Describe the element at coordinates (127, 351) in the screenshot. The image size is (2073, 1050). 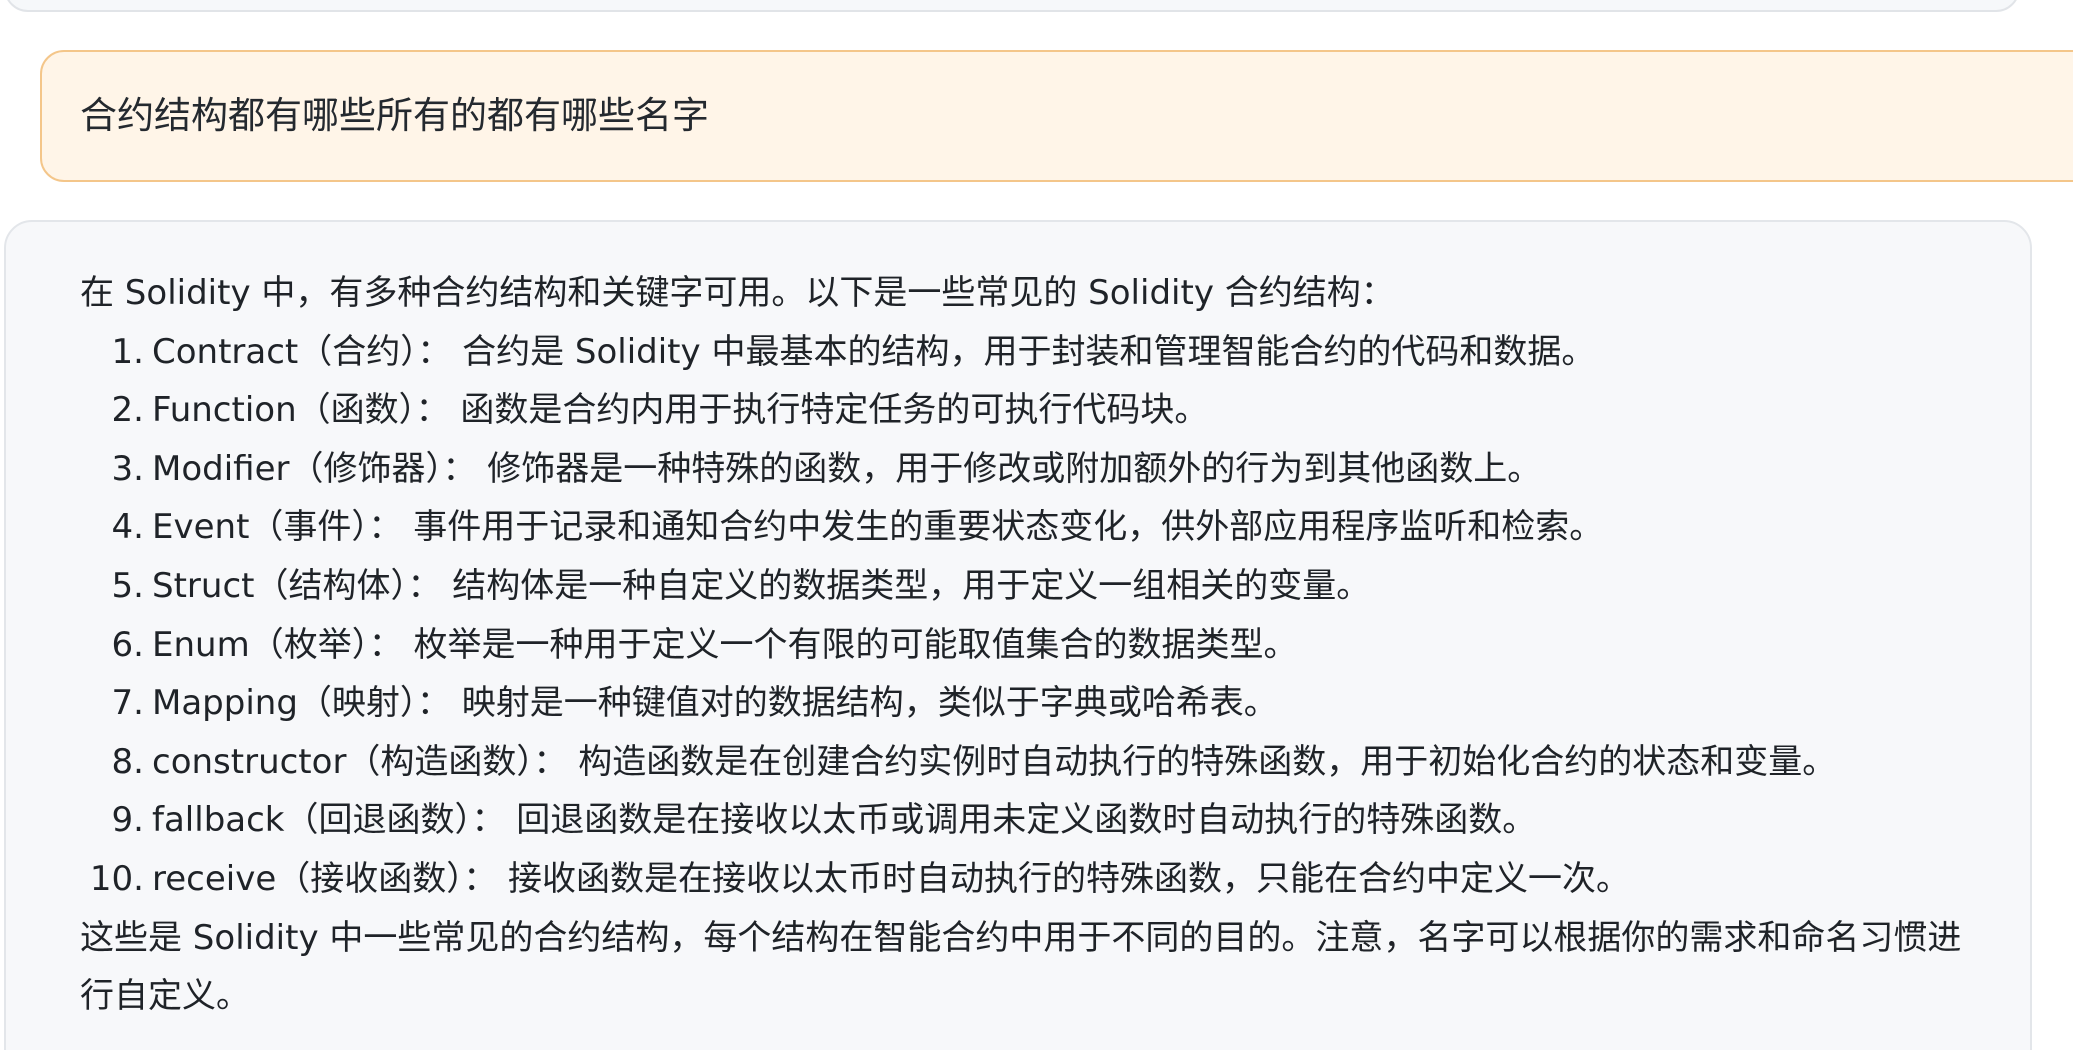
I see `list-item-number: 1.` at that location.